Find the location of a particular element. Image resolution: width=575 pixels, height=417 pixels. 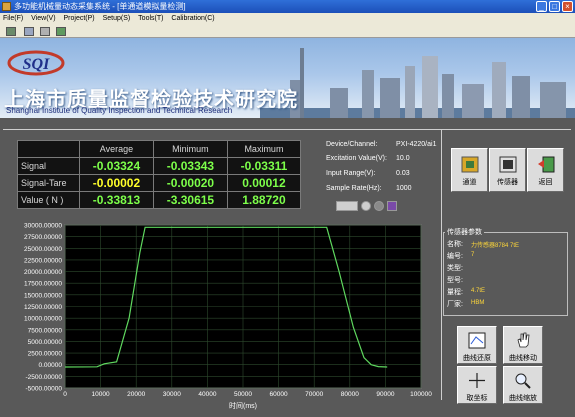

palette-icon is located at coordinates (392, 206).